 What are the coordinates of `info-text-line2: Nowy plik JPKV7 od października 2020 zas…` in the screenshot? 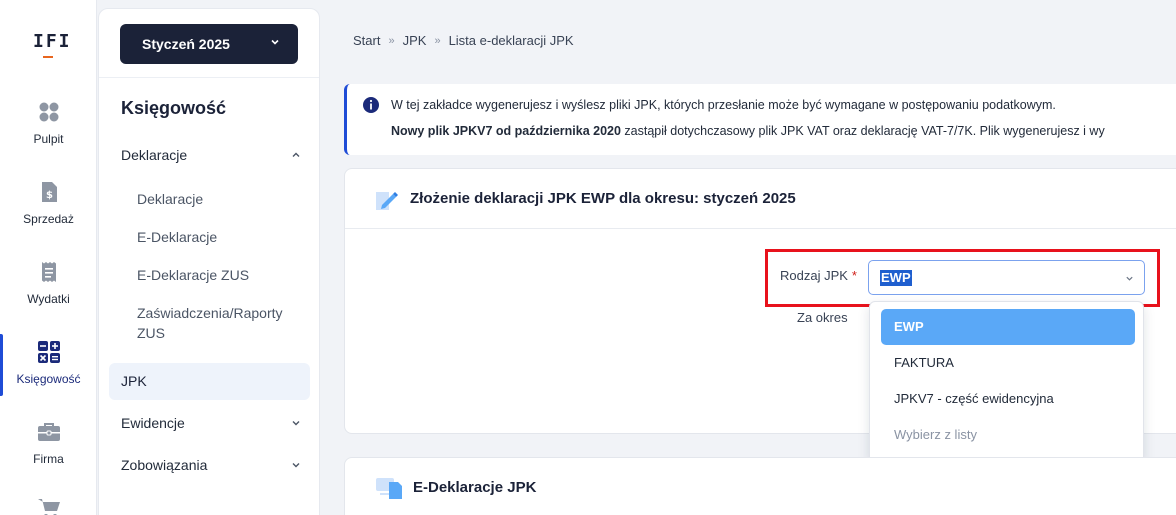 It's located at (748, 131).